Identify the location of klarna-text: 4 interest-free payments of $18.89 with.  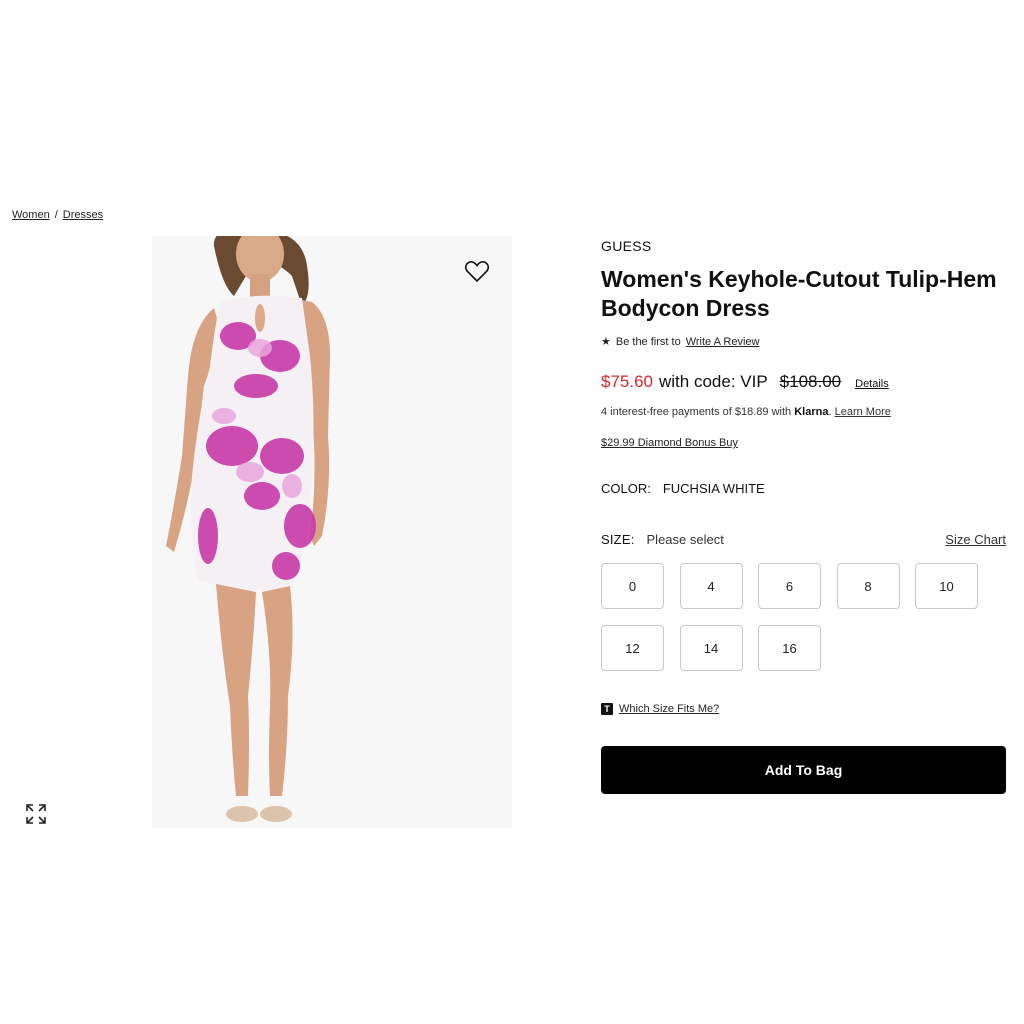
(696, 412).